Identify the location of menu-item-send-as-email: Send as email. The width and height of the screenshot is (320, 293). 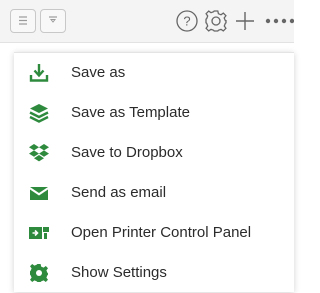
(154, 193).